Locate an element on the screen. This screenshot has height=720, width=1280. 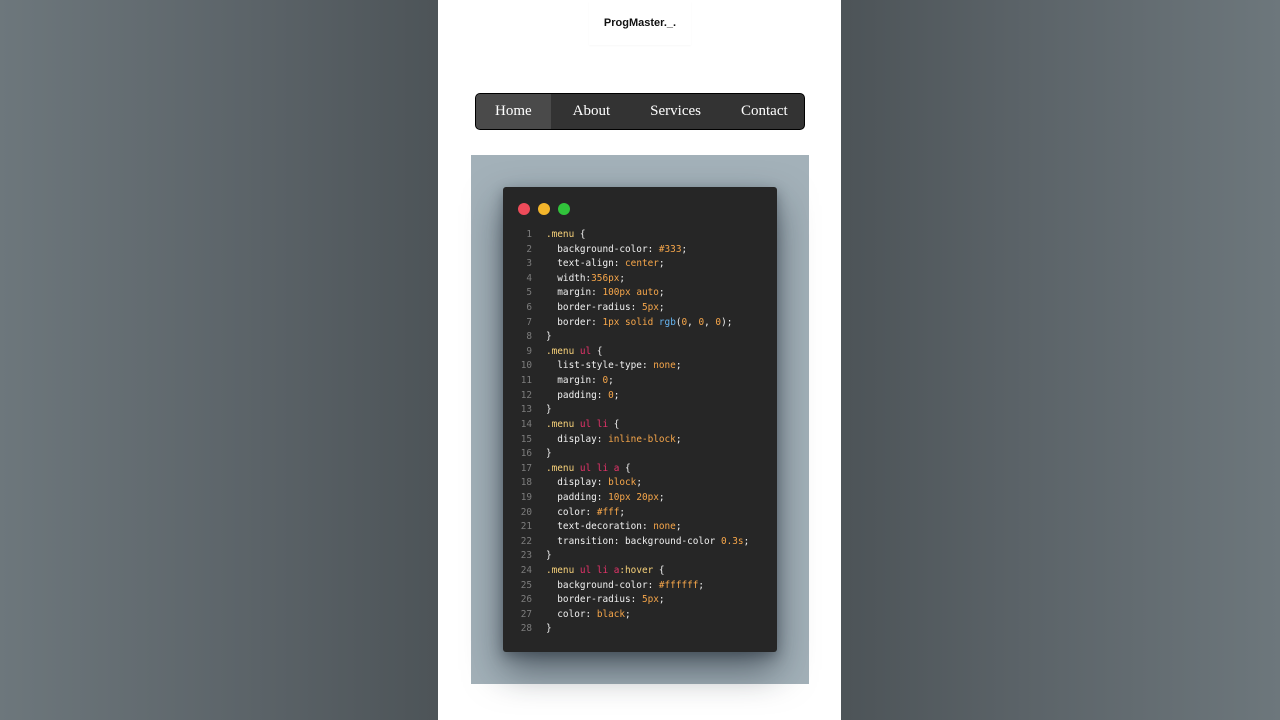
code-token: margin: is located at coordinates (574, 381).